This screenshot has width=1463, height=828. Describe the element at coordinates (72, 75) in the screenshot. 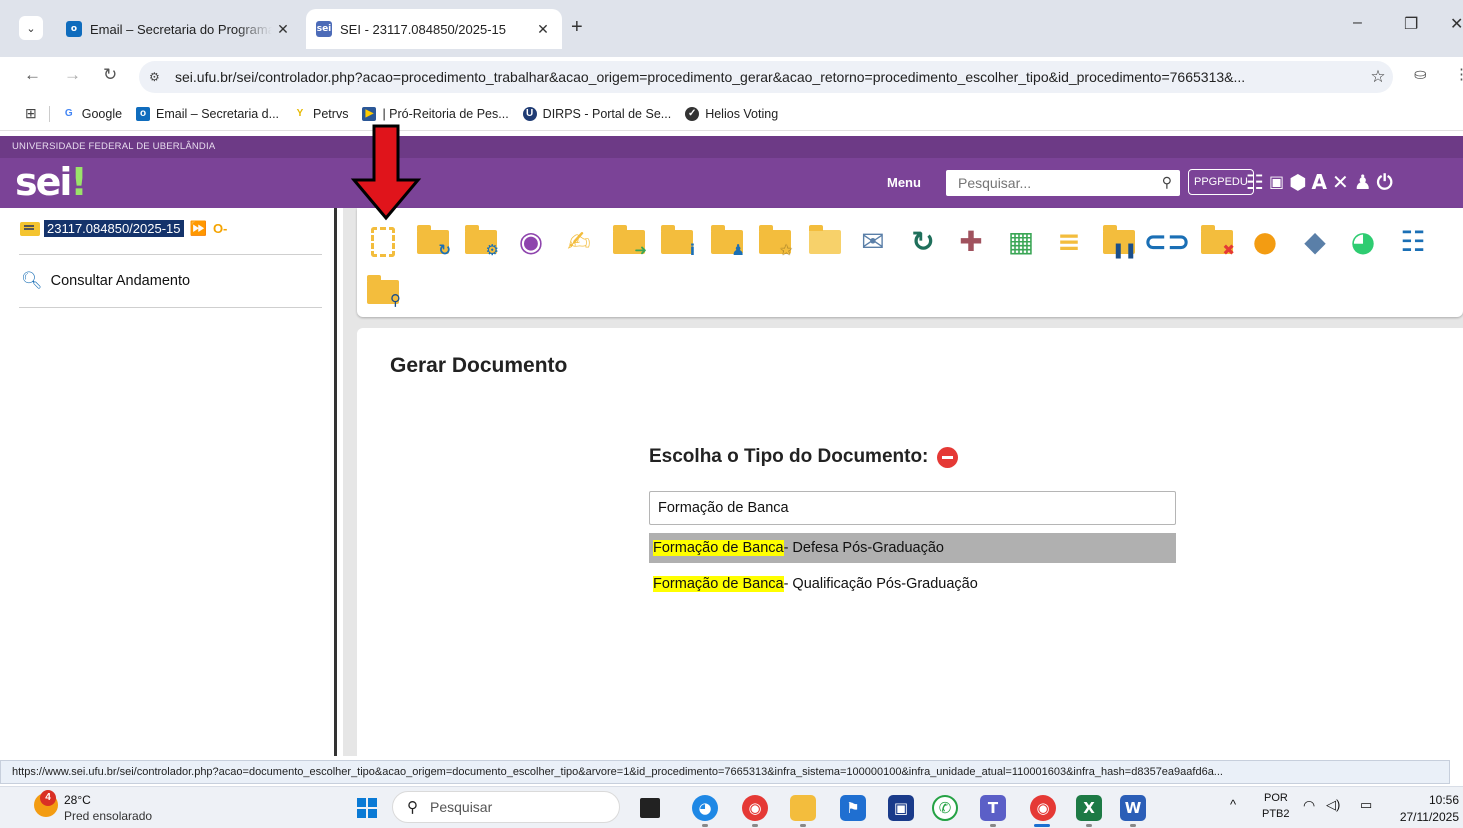

I see `forward-icon: →` at that location.